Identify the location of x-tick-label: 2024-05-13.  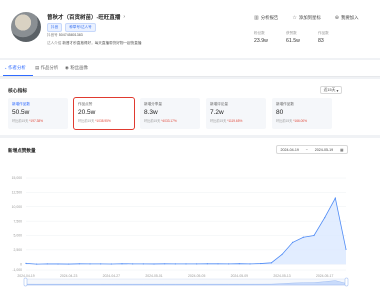
(281, 276).